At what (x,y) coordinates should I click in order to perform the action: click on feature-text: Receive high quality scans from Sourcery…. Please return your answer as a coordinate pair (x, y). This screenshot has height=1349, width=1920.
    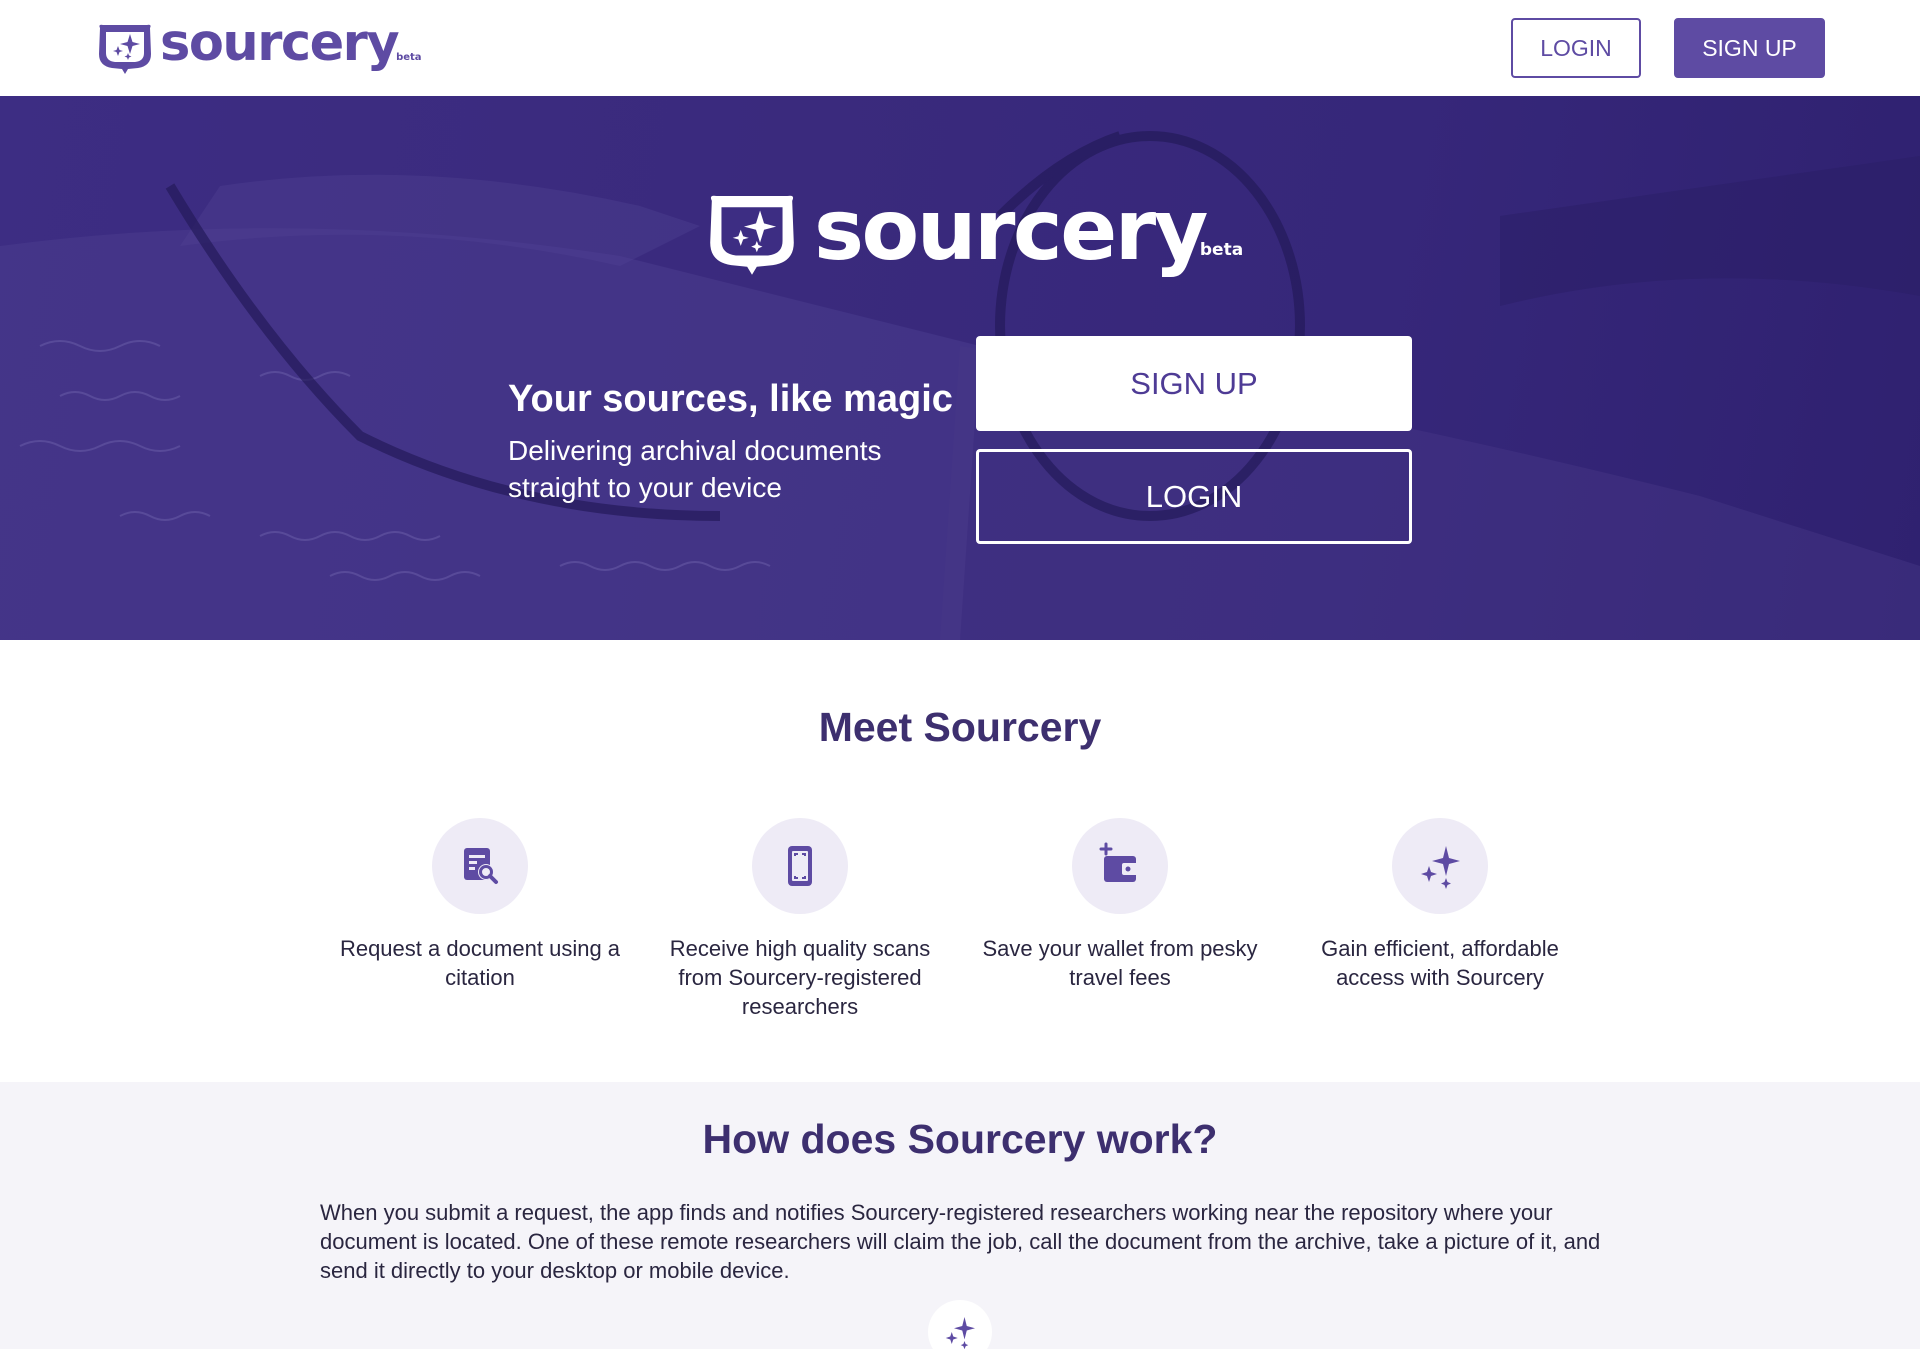
    Looking at the image, I should click on (800, 977).